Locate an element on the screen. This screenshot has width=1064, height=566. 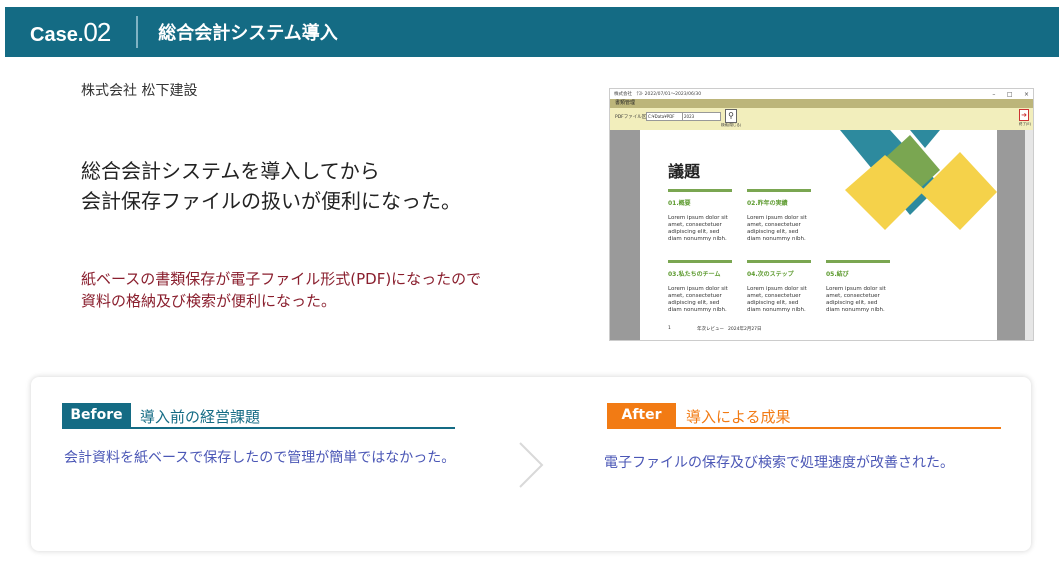
case-number: 02 is located at coordinates (97, 31).